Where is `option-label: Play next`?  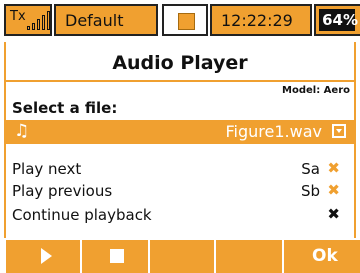
option-label: Play next is located at coordinates (47, 169).